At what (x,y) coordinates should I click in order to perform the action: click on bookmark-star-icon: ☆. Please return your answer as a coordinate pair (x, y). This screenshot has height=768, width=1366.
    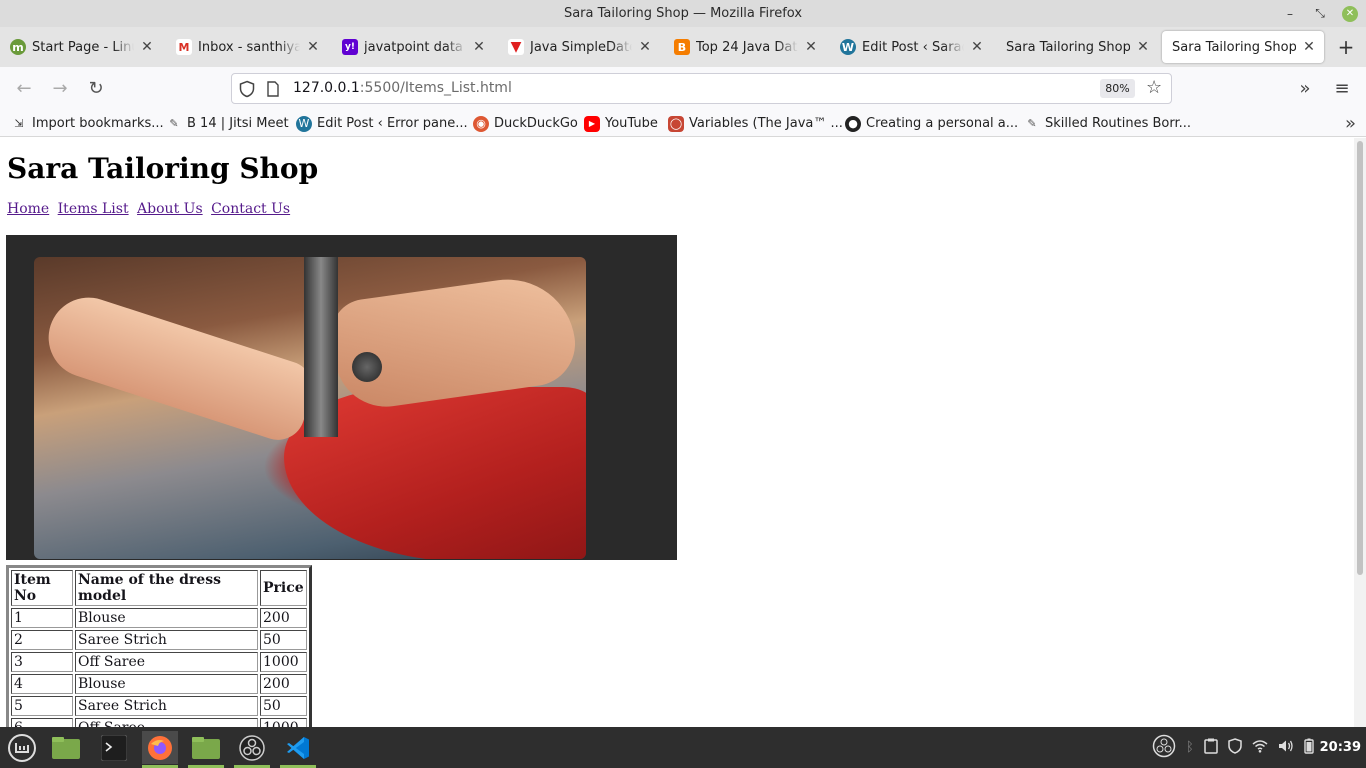
    Looking at the image, I should click on (1154, 87).